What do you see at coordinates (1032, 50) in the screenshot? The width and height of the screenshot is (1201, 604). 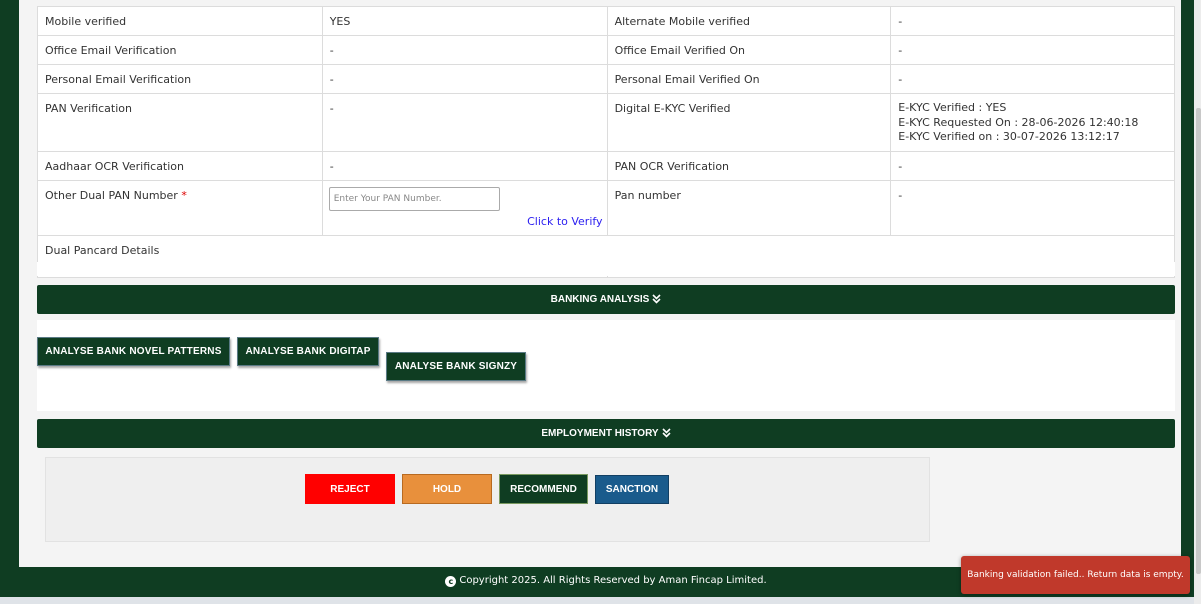 I see `office-email-verified-on-value: -` at bounding box center [1032, 50].